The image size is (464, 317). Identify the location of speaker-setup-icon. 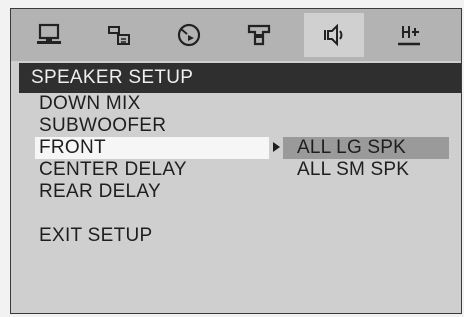
(334, 35).